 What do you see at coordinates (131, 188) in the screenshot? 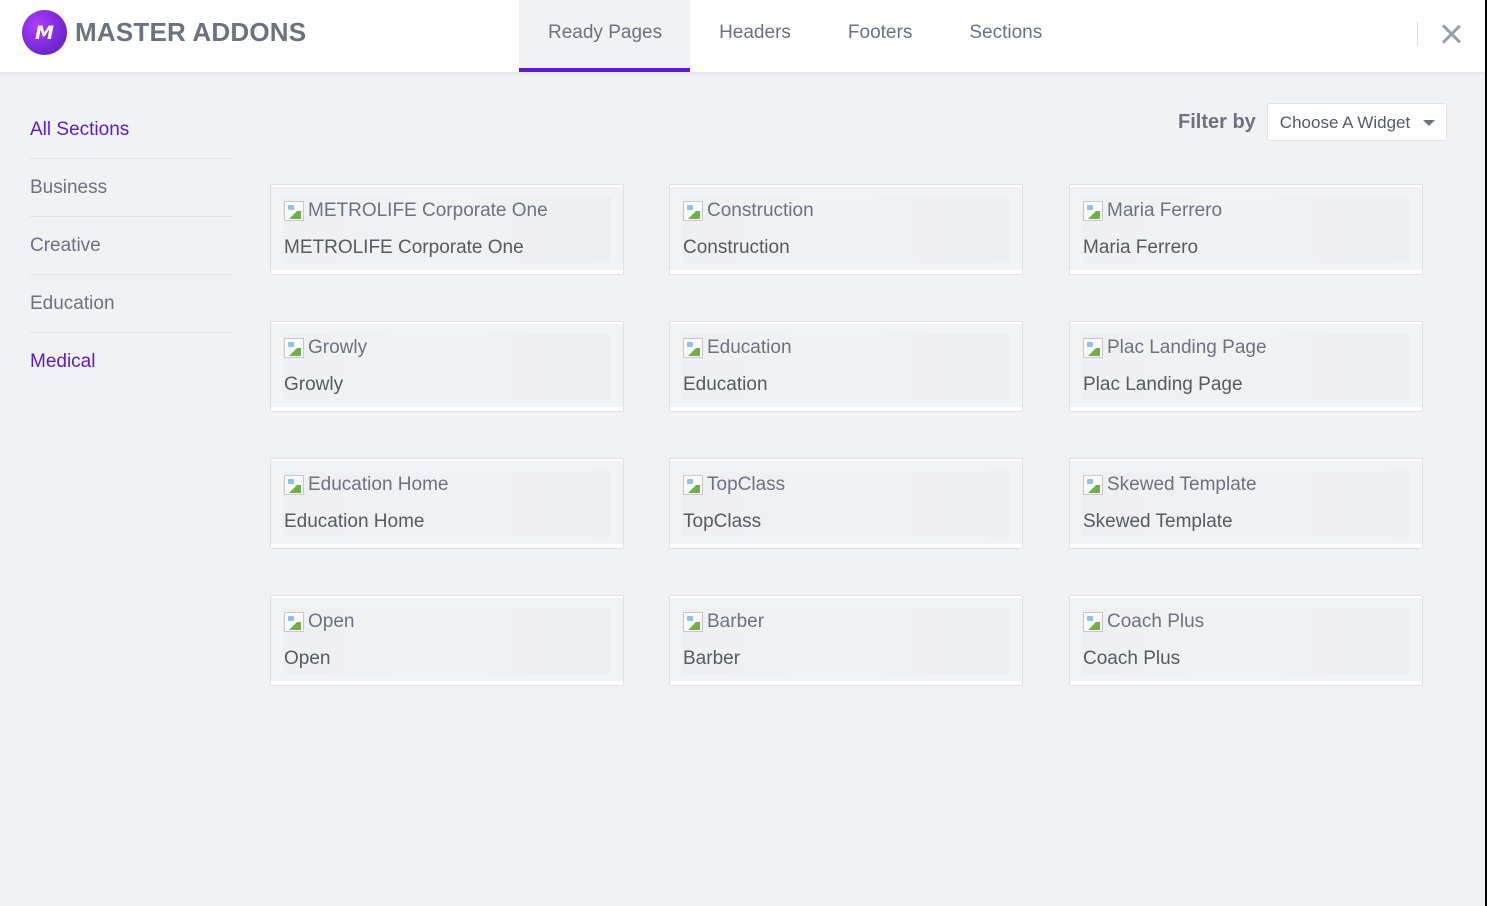
I see `sidebar-item-business: Business` at bounding box center [131, 188].